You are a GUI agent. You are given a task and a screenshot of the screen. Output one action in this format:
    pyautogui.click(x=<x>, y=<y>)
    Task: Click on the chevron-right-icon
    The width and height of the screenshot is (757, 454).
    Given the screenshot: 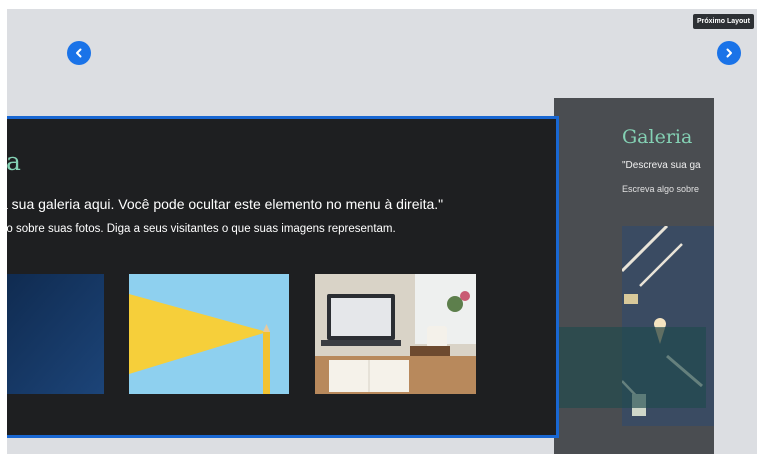 What is the action you would take?
    pyautogui.click(x=729, y=53)
    